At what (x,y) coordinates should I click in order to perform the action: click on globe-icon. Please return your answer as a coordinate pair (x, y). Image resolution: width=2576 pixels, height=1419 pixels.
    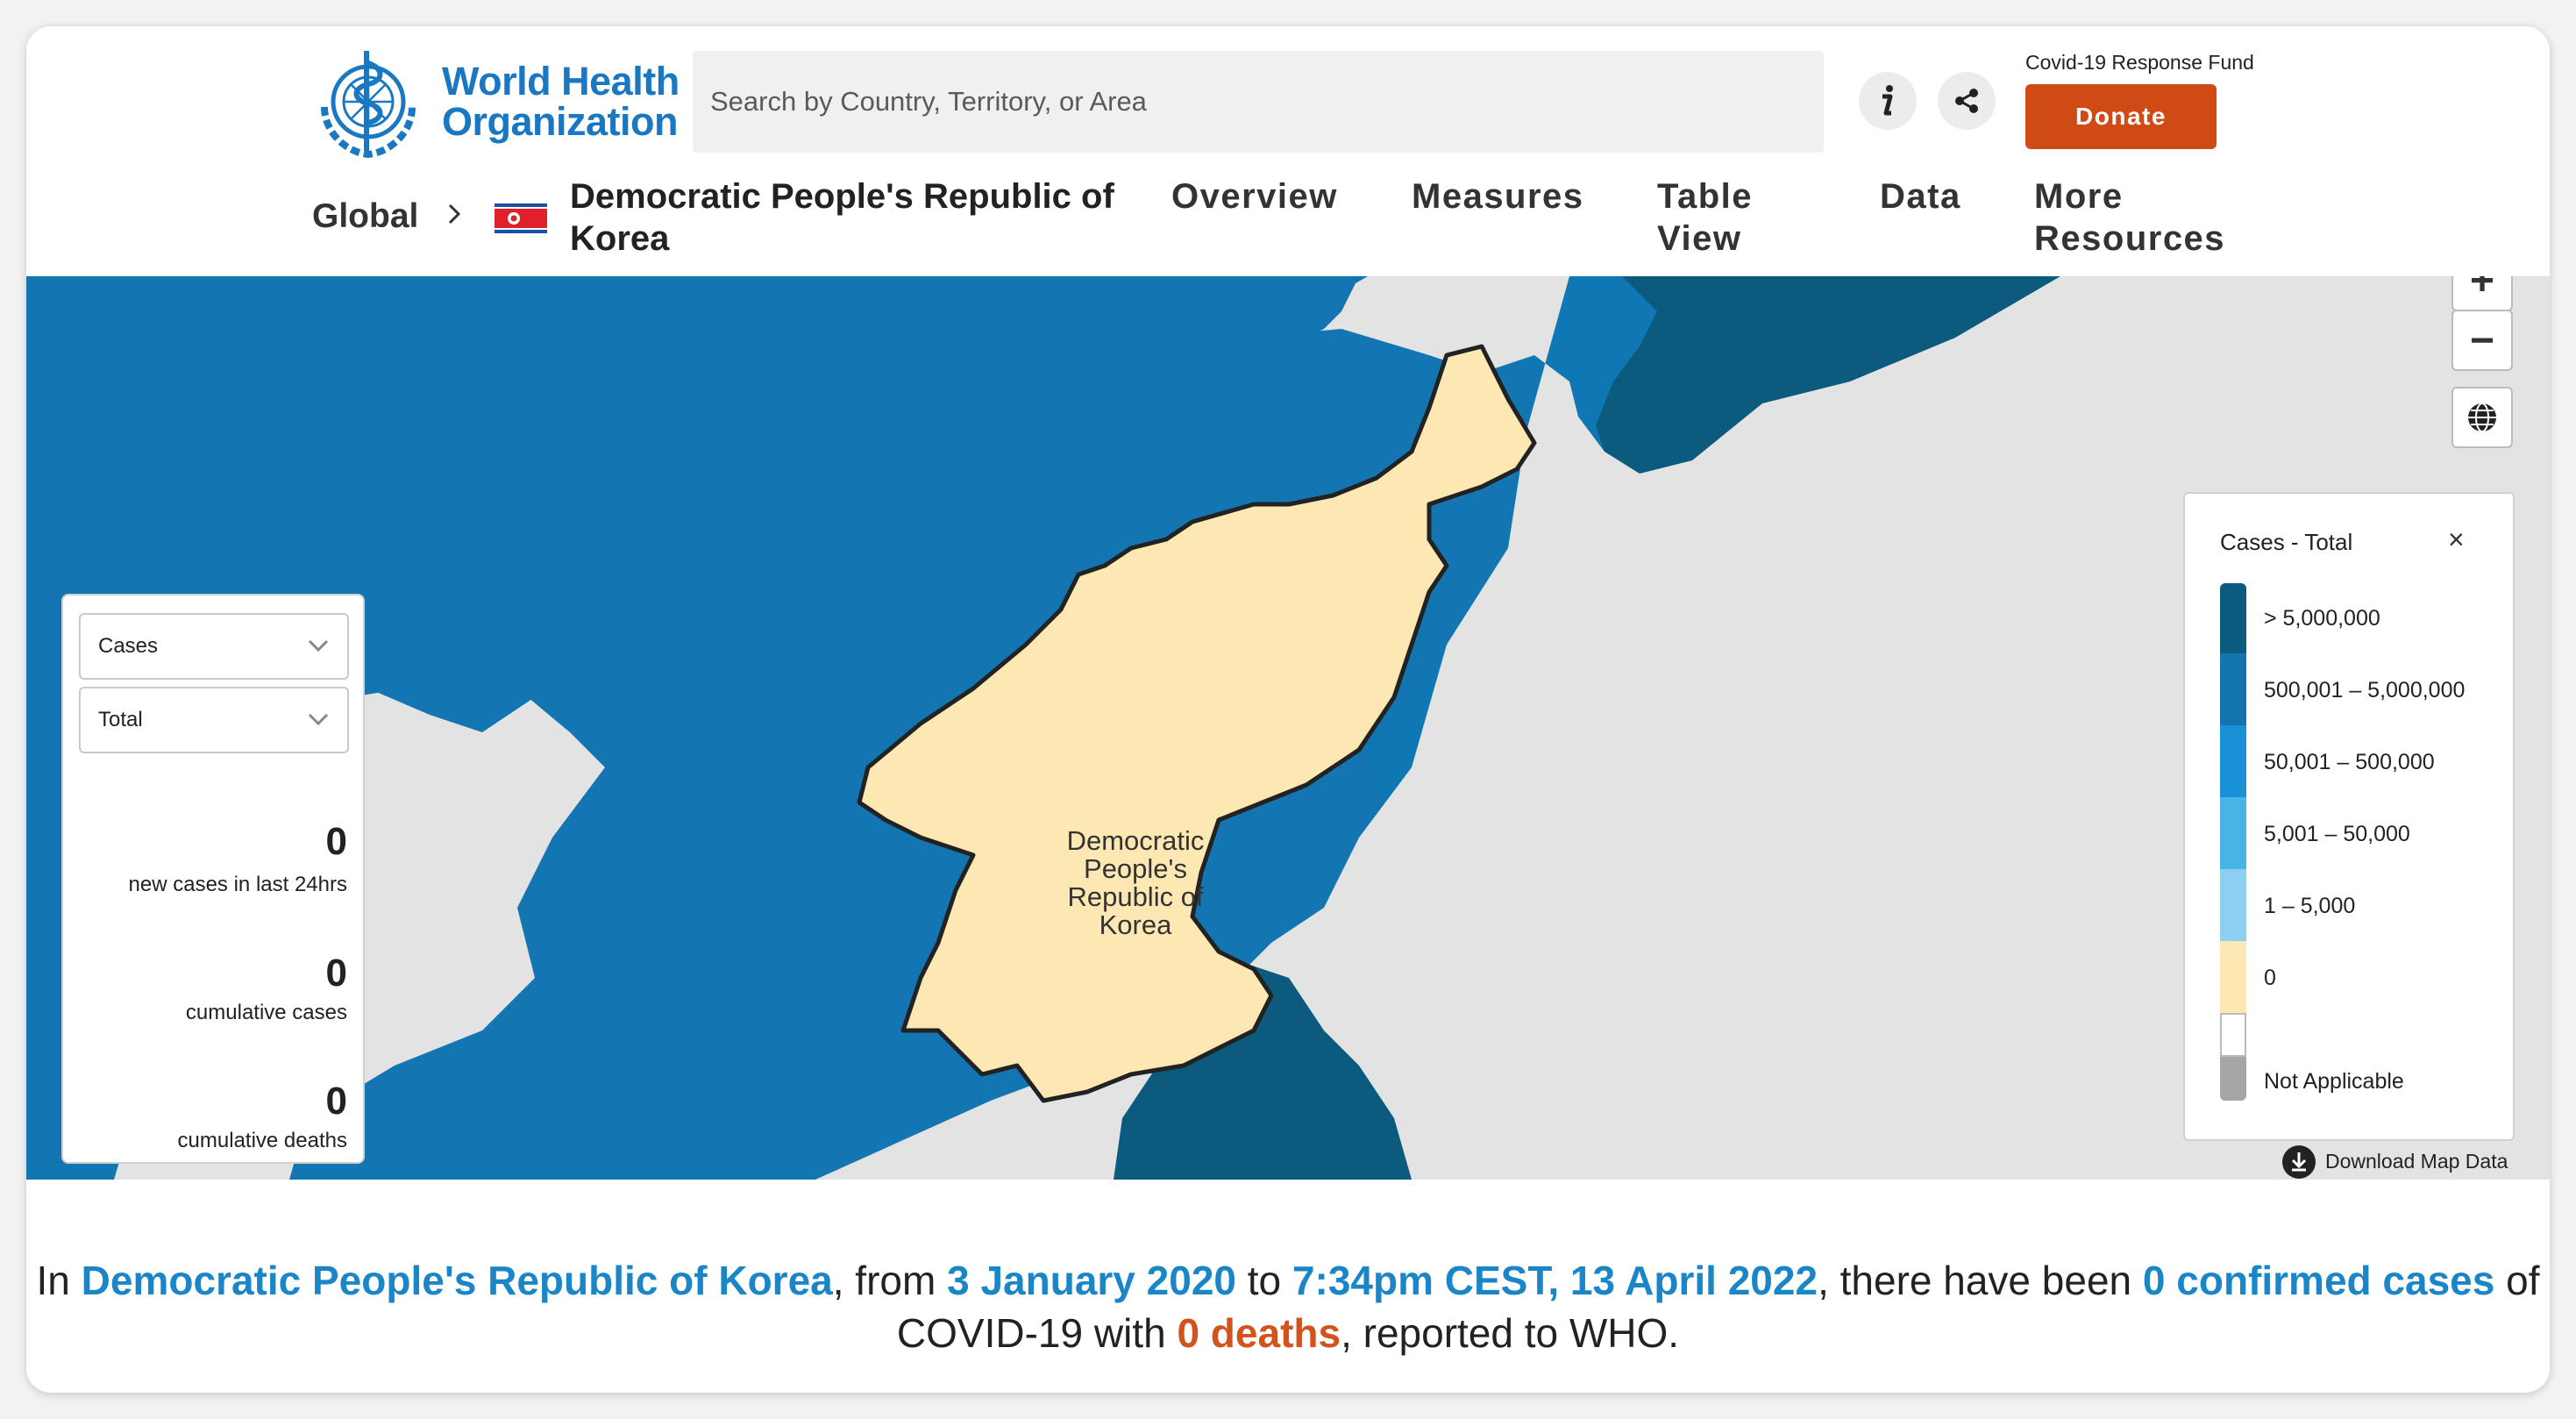
    Looking at the image, I should click on (2482, 417).